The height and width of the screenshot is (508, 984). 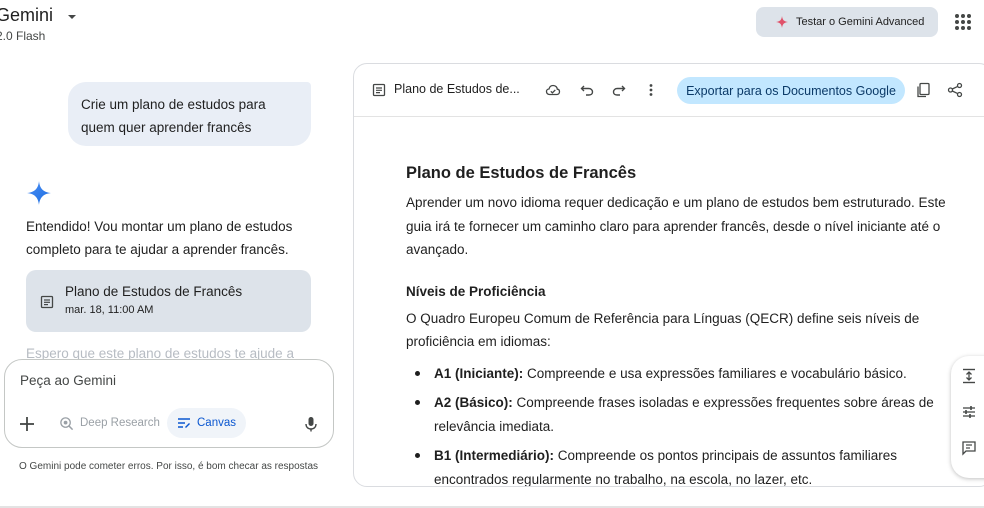 What do you see at coordinates (860, 22) in the screenshot?
I see `advanced-button-label: Testar o Gemini Advanced` at bounding box center [860, 22].